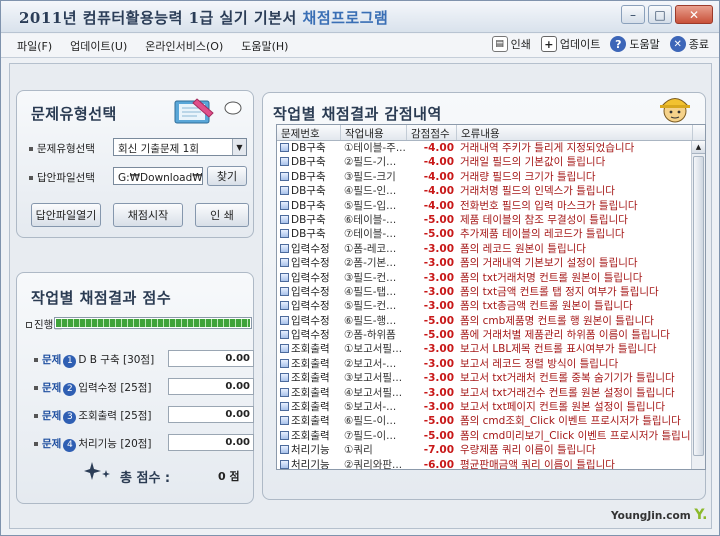 The width and height of the screenshot is (720, 536). Describe the element at coordinates (432, 393) in the screenshot. I see `deduction-cell: -3.00` at that location.